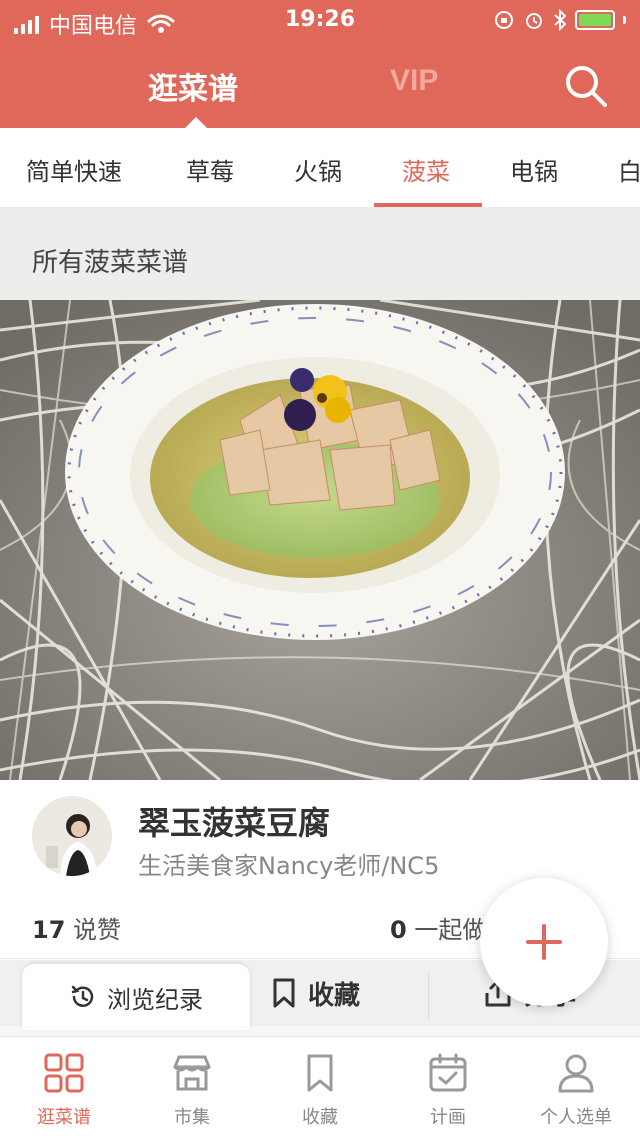 The image size is (640, 1136). I want to click on category-tab-hotpot: 火锅, so click(318, 169).